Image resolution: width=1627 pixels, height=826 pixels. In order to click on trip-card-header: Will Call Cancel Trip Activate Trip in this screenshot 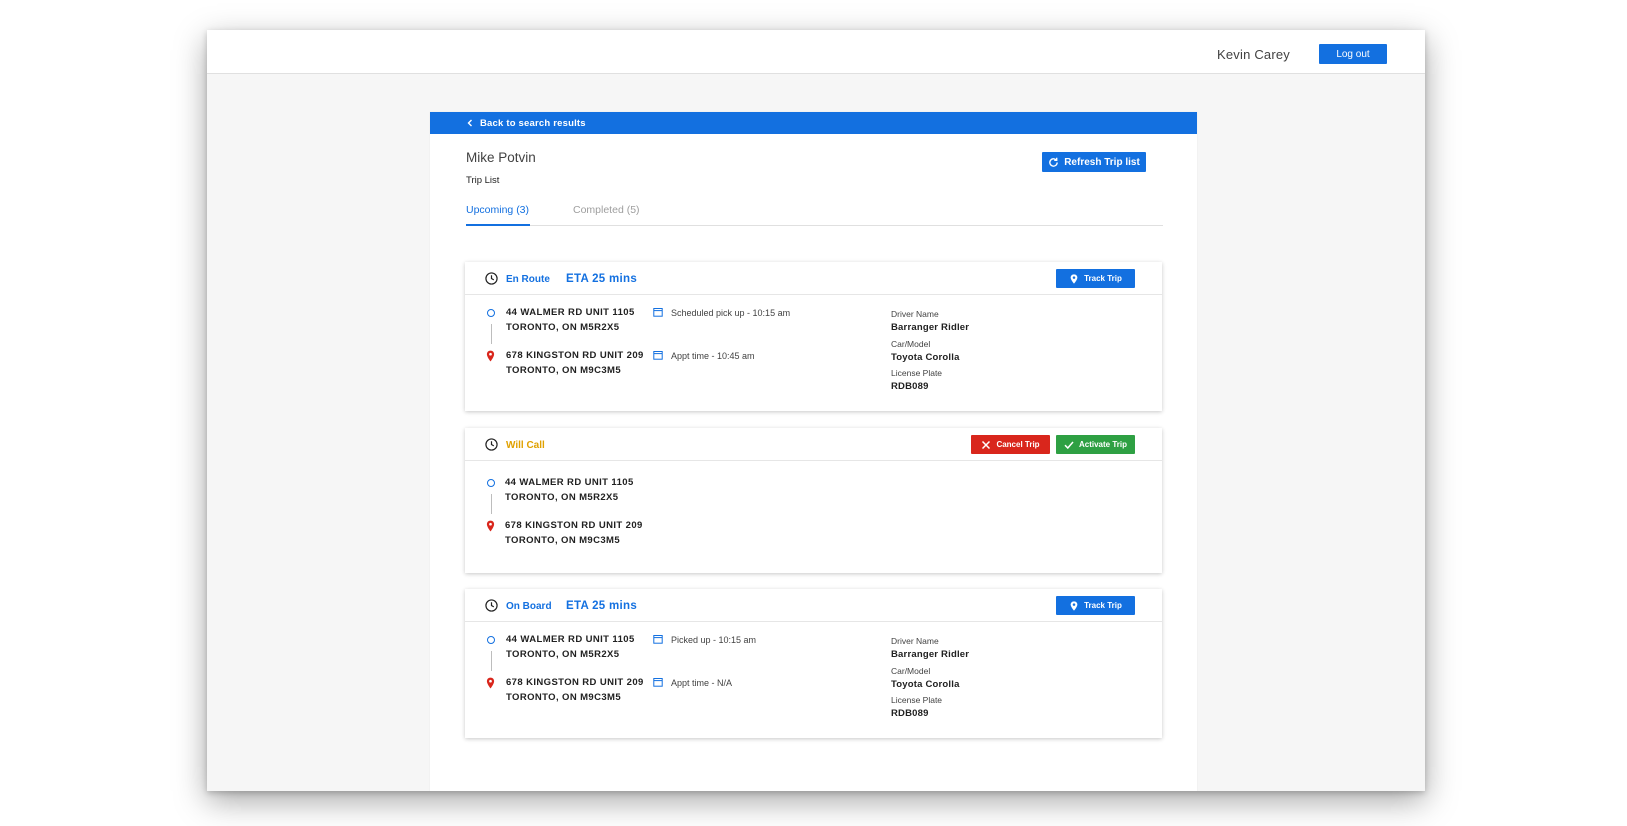, I will do `click(813, 444)`.